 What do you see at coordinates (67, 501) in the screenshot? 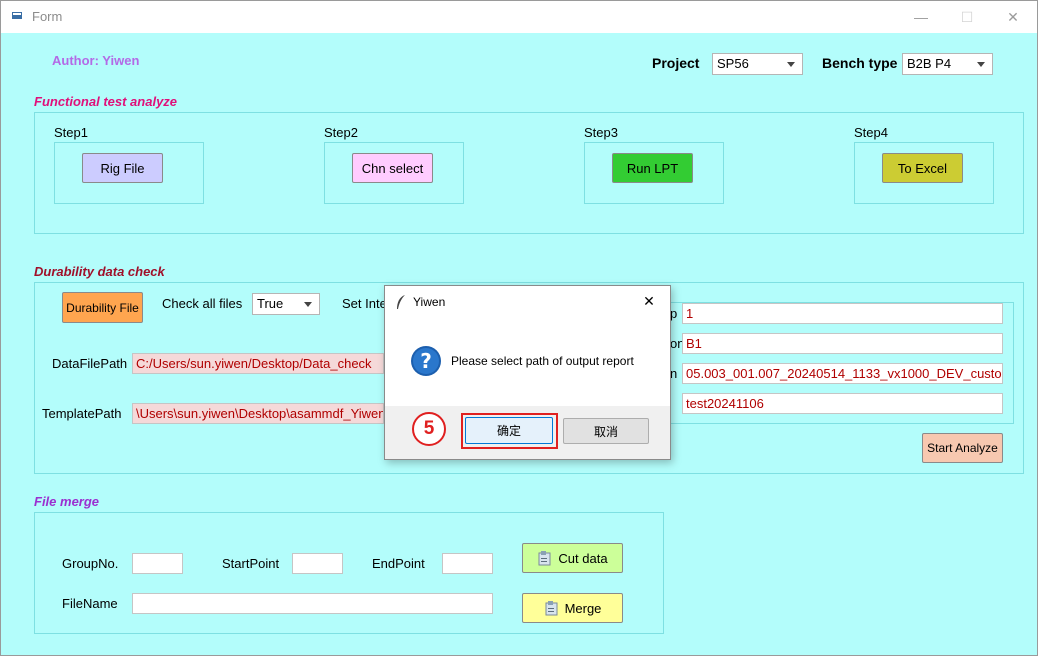
I see `file-merge-group-title: File merge` at bounding box center [67, 501].